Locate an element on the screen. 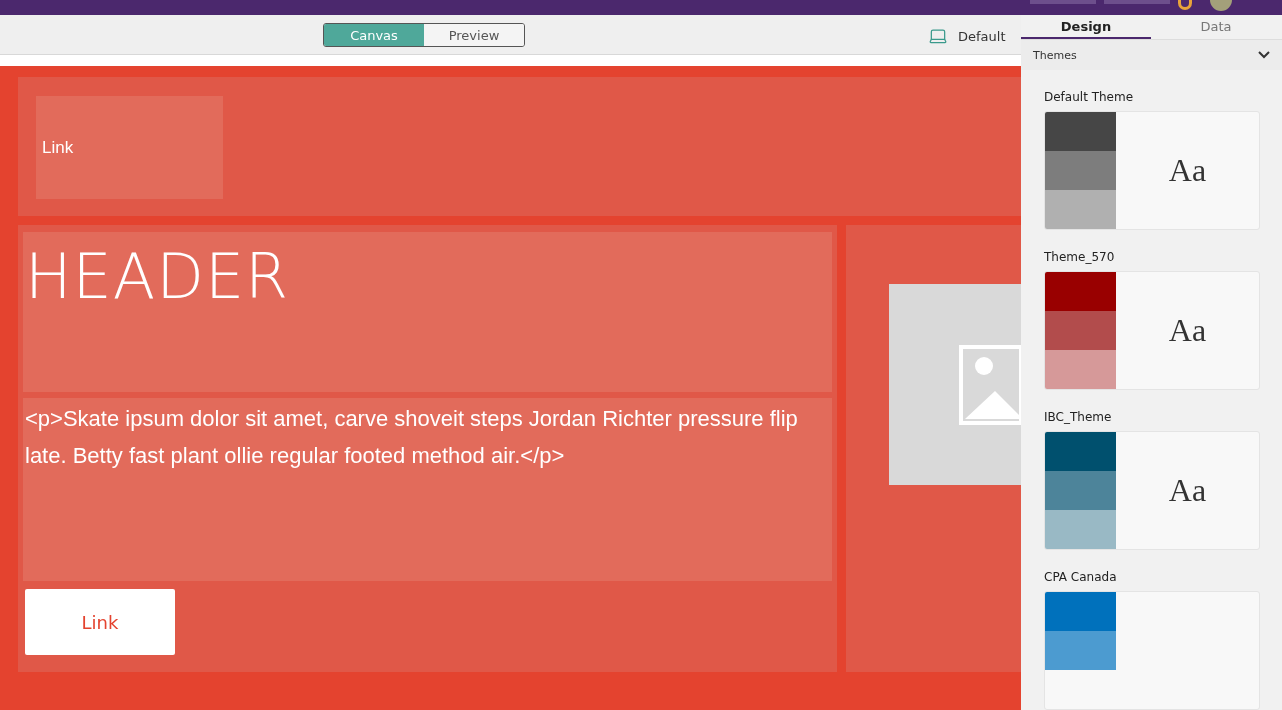 The height and width of the screenshot is (710, 1282). header-text: HEADER is located at coordinates (427, 312).